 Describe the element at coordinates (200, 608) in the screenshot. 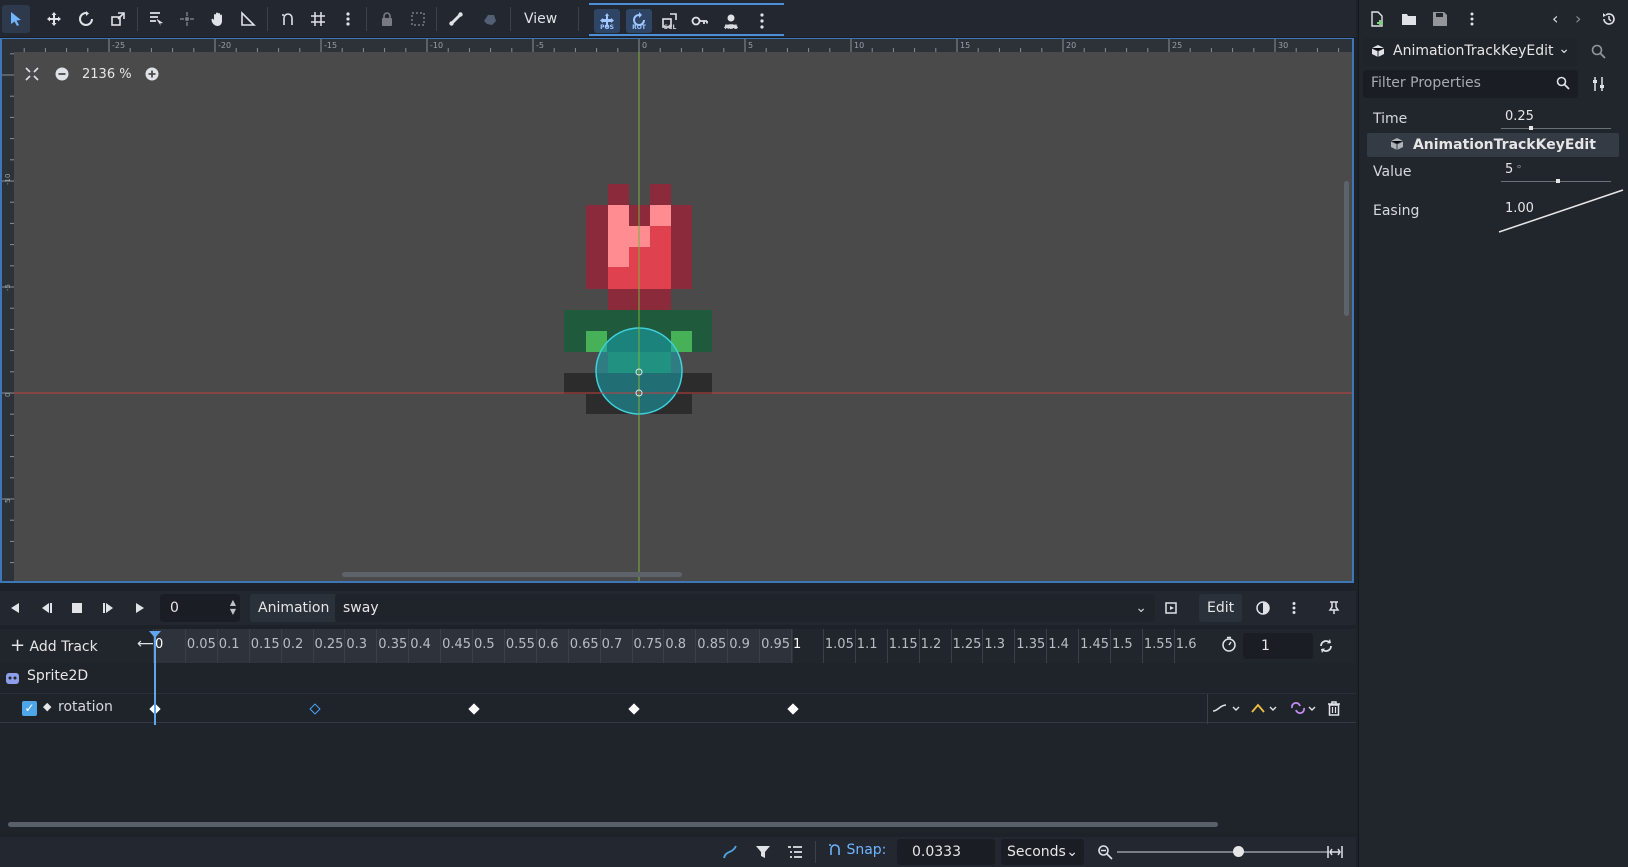

I see `current-time-spinbox: 0 ▲ ▼` at that location.